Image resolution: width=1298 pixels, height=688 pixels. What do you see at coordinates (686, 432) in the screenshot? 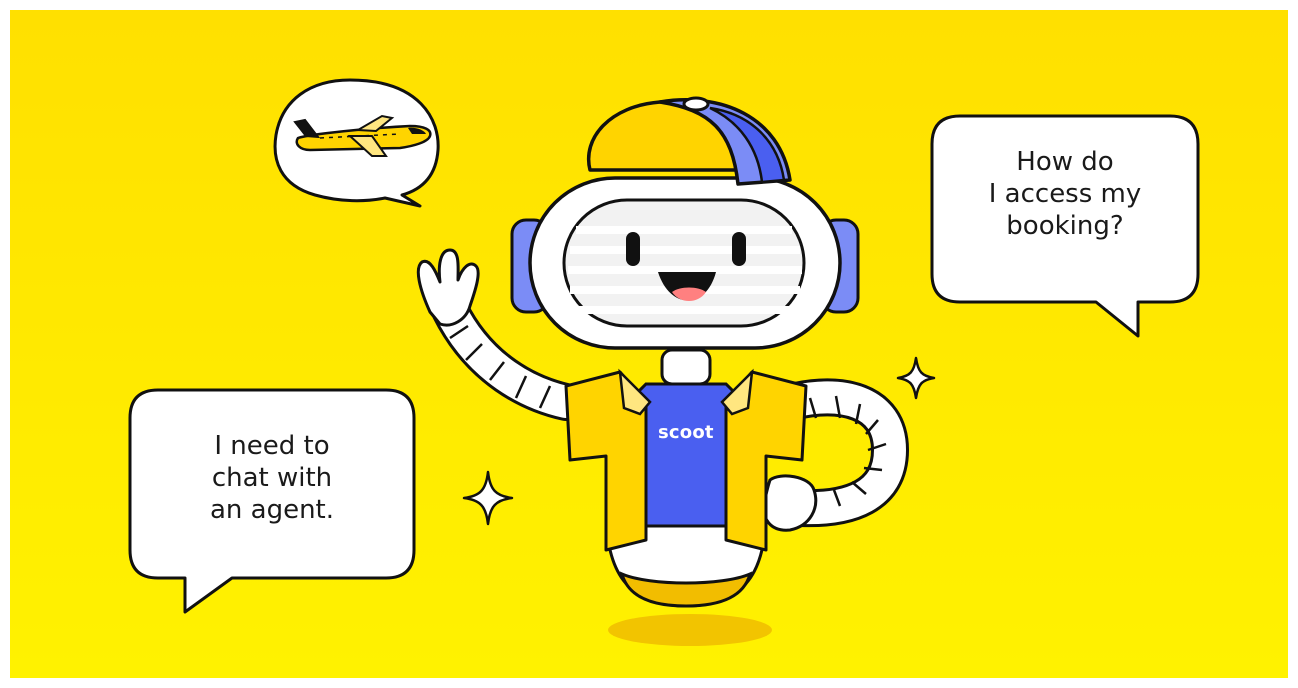
I see `shirt-logo-text: scoot` at bounding box center [686, 432].